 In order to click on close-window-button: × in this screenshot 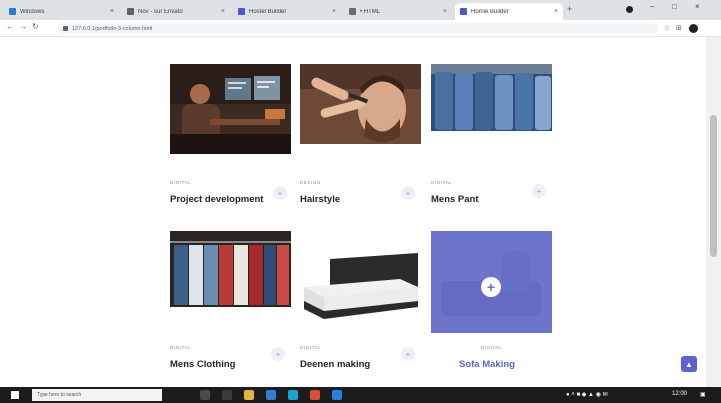, I will do `click(697, 6)`.